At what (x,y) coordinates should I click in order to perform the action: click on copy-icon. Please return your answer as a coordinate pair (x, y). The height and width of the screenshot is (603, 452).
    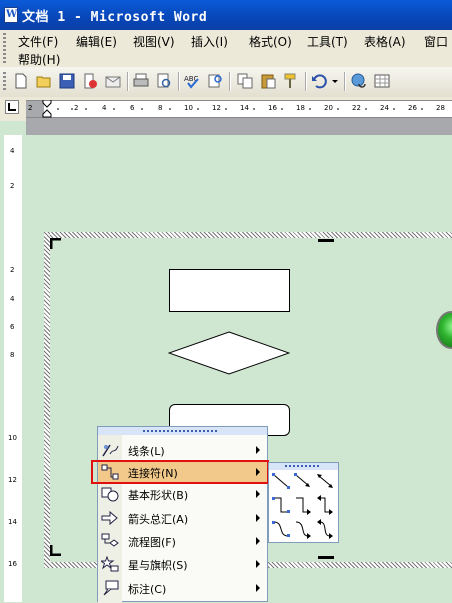
    Looking at the image, I should click on (245, 81).